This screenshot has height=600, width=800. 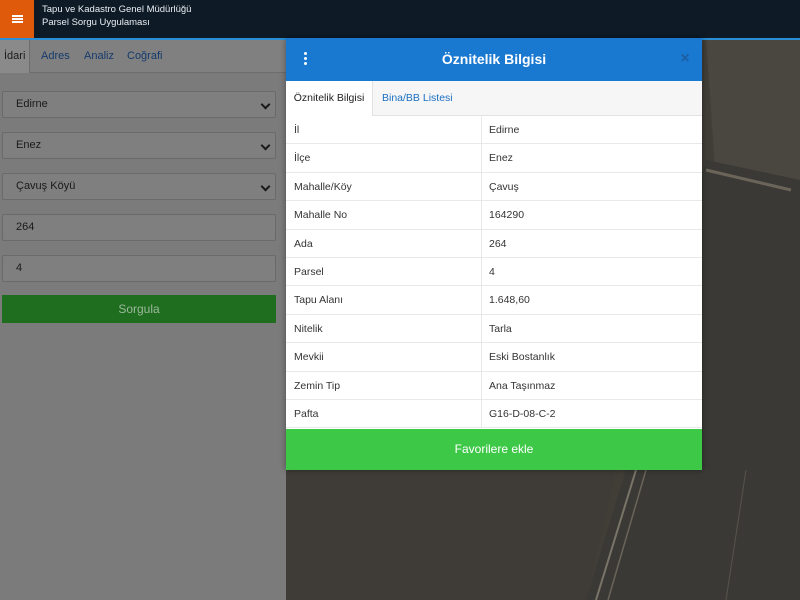 What do you see at coordinates (139, 309) in the screenshot?
I see `query-button: Sorgula` at bounding box center [139, 309].